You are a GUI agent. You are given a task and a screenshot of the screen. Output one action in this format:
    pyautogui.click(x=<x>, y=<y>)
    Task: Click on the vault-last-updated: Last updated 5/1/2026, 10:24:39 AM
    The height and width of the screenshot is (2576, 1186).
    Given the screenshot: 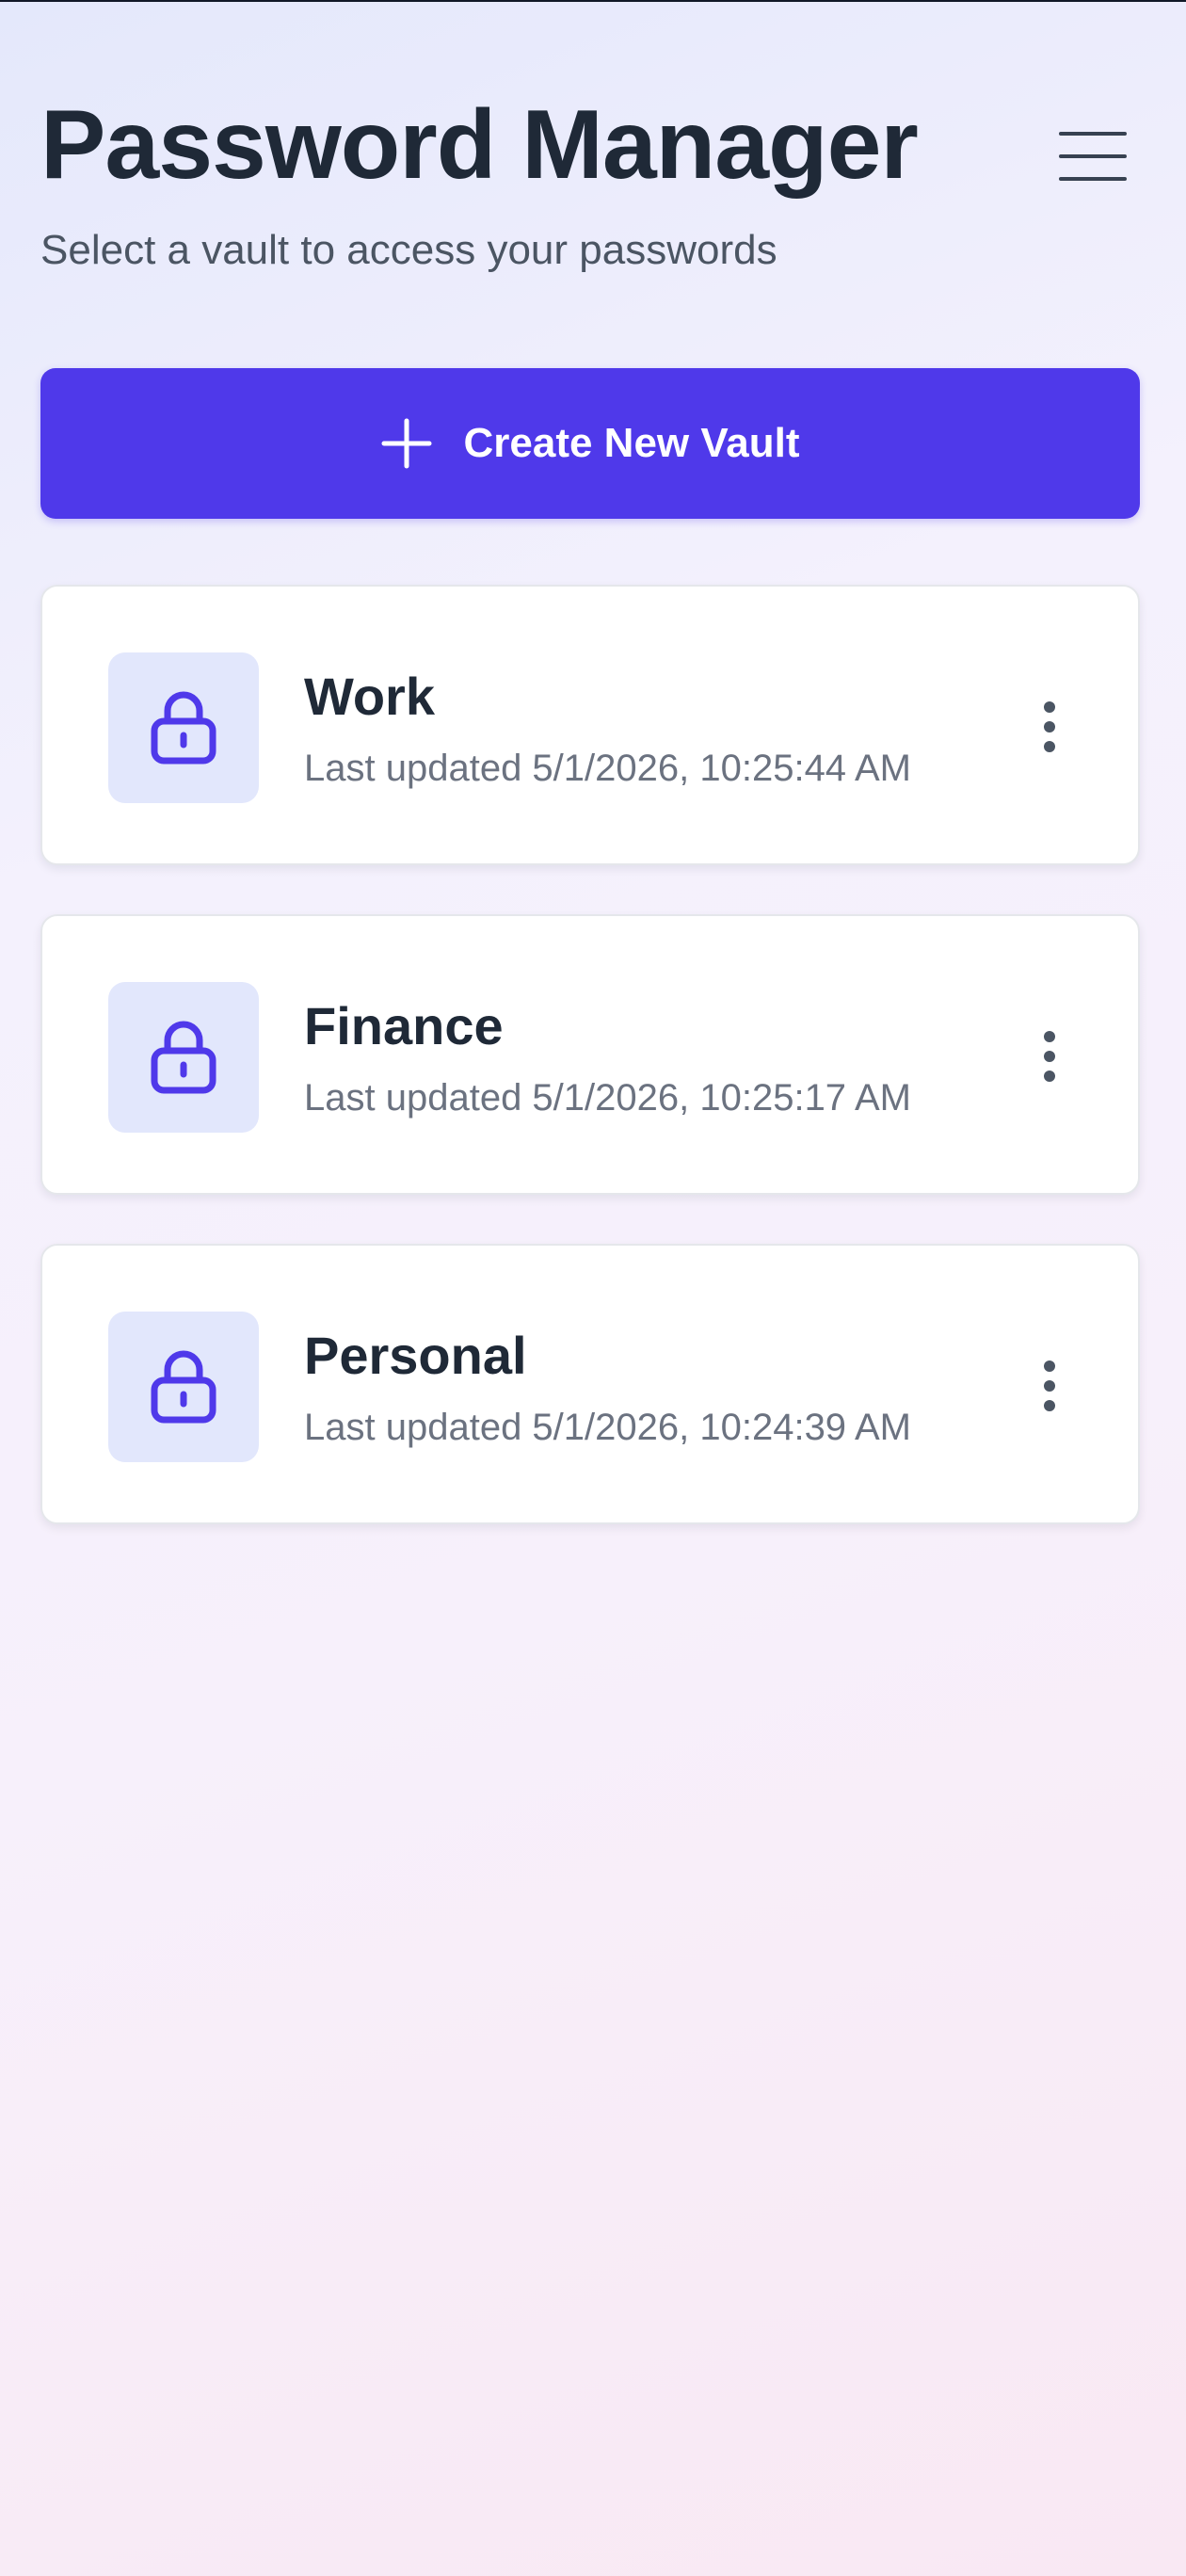 What is the action you would take?
    pyautogui.click(x=607, y=1427)
    